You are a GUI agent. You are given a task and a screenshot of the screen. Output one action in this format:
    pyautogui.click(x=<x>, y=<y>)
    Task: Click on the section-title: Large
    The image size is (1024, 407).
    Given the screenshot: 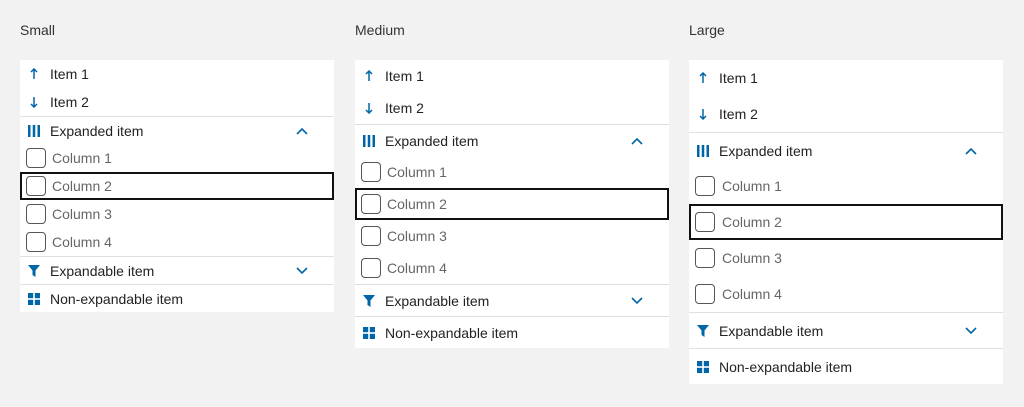 What is the action you would take?
    pyautogui.click(x=707, y=30)
    